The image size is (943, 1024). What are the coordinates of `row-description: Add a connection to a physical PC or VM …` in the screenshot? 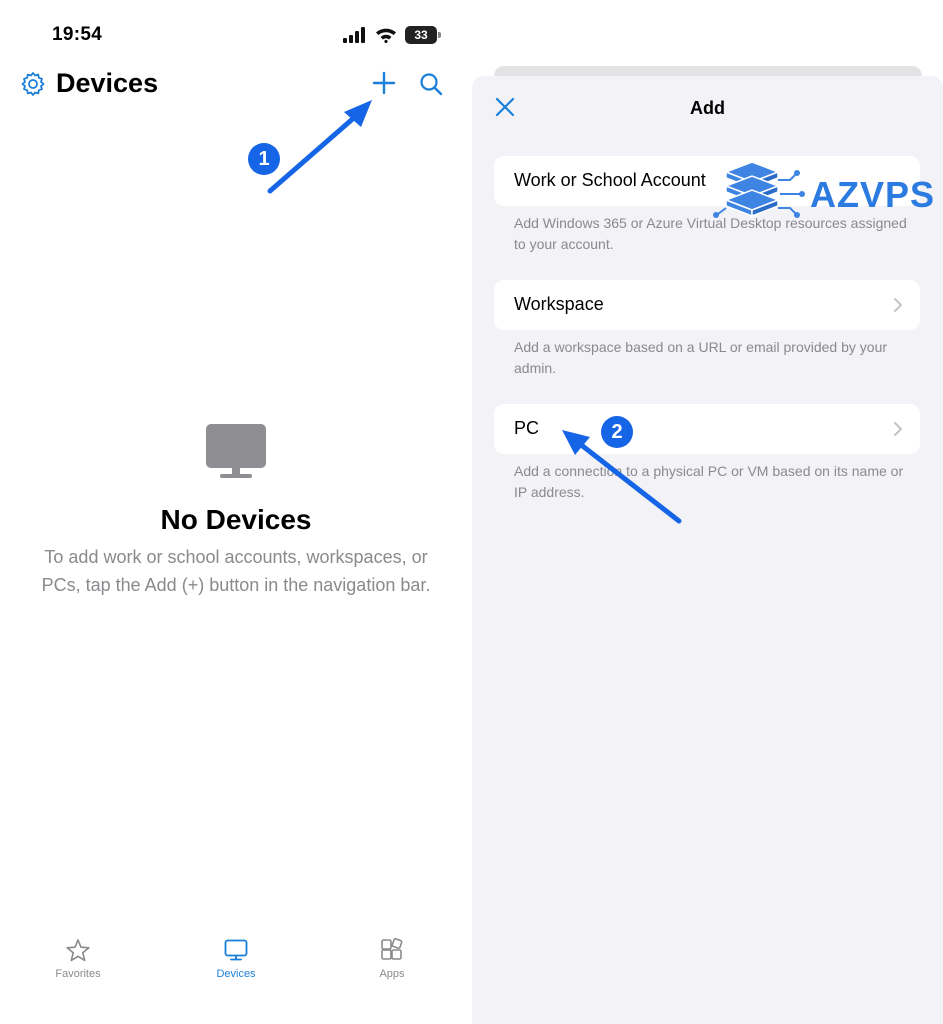 It's located at (709, 481).